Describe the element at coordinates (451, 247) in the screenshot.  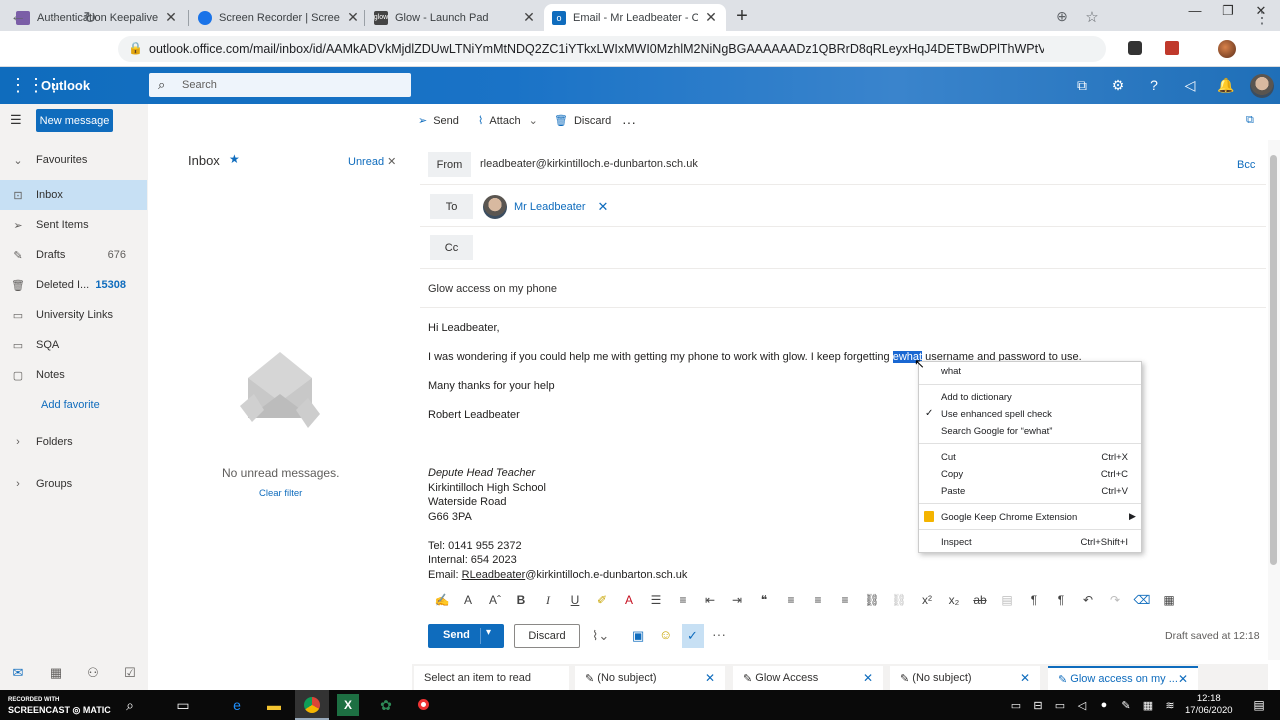
I see `cc-button: Cc` at that location.